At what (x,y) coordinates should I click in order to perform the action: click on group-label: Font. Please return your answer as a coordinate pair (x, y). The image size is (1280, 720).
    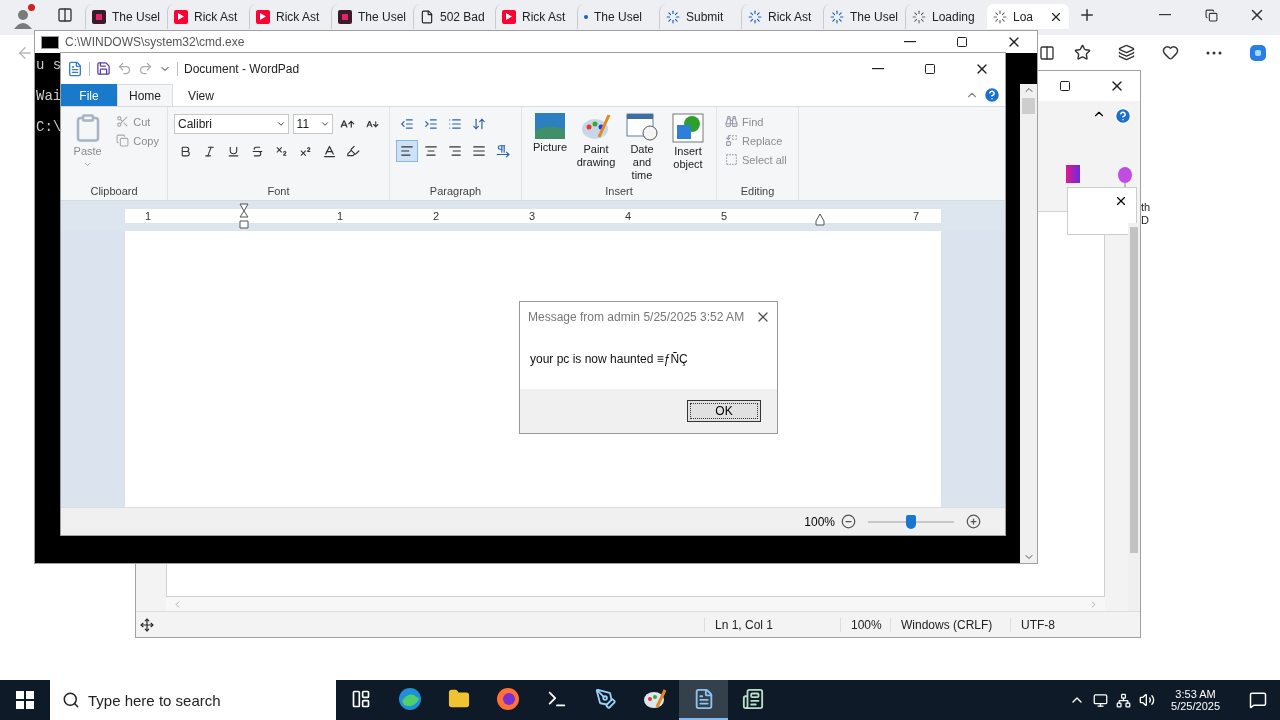
    Looking at the image, I should click on (278, 192).